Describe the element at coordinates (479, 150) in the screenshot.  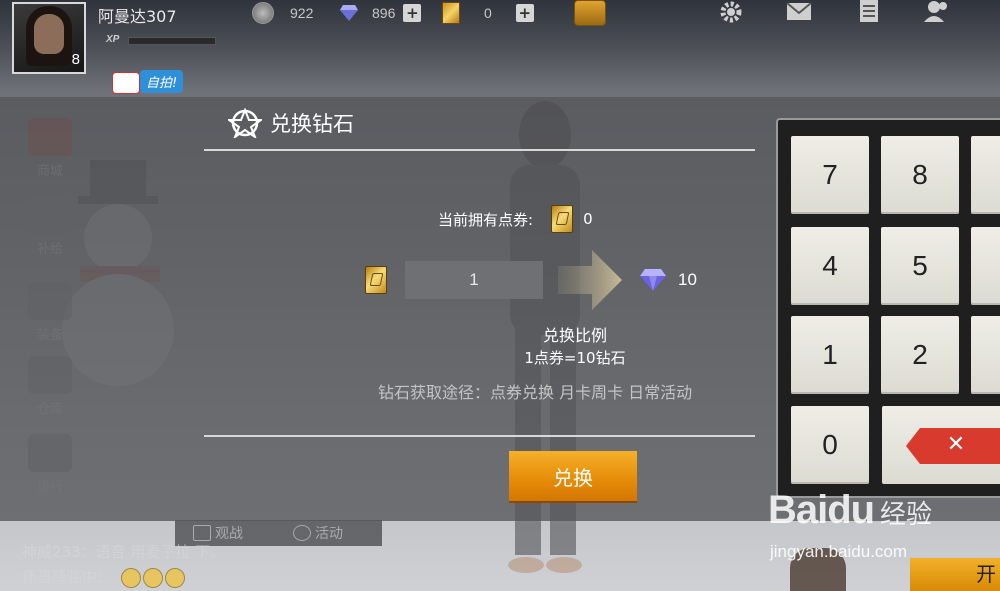
I see `top-divider` at that location.